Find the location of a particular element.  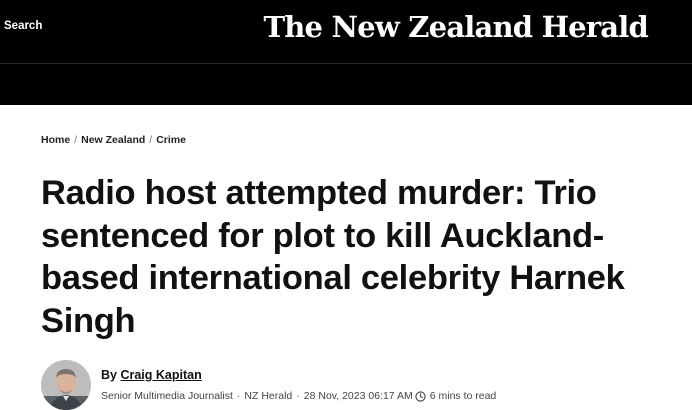

breadcrumb: Home / New Zealand / Crime is located at coordinates (113, 140).